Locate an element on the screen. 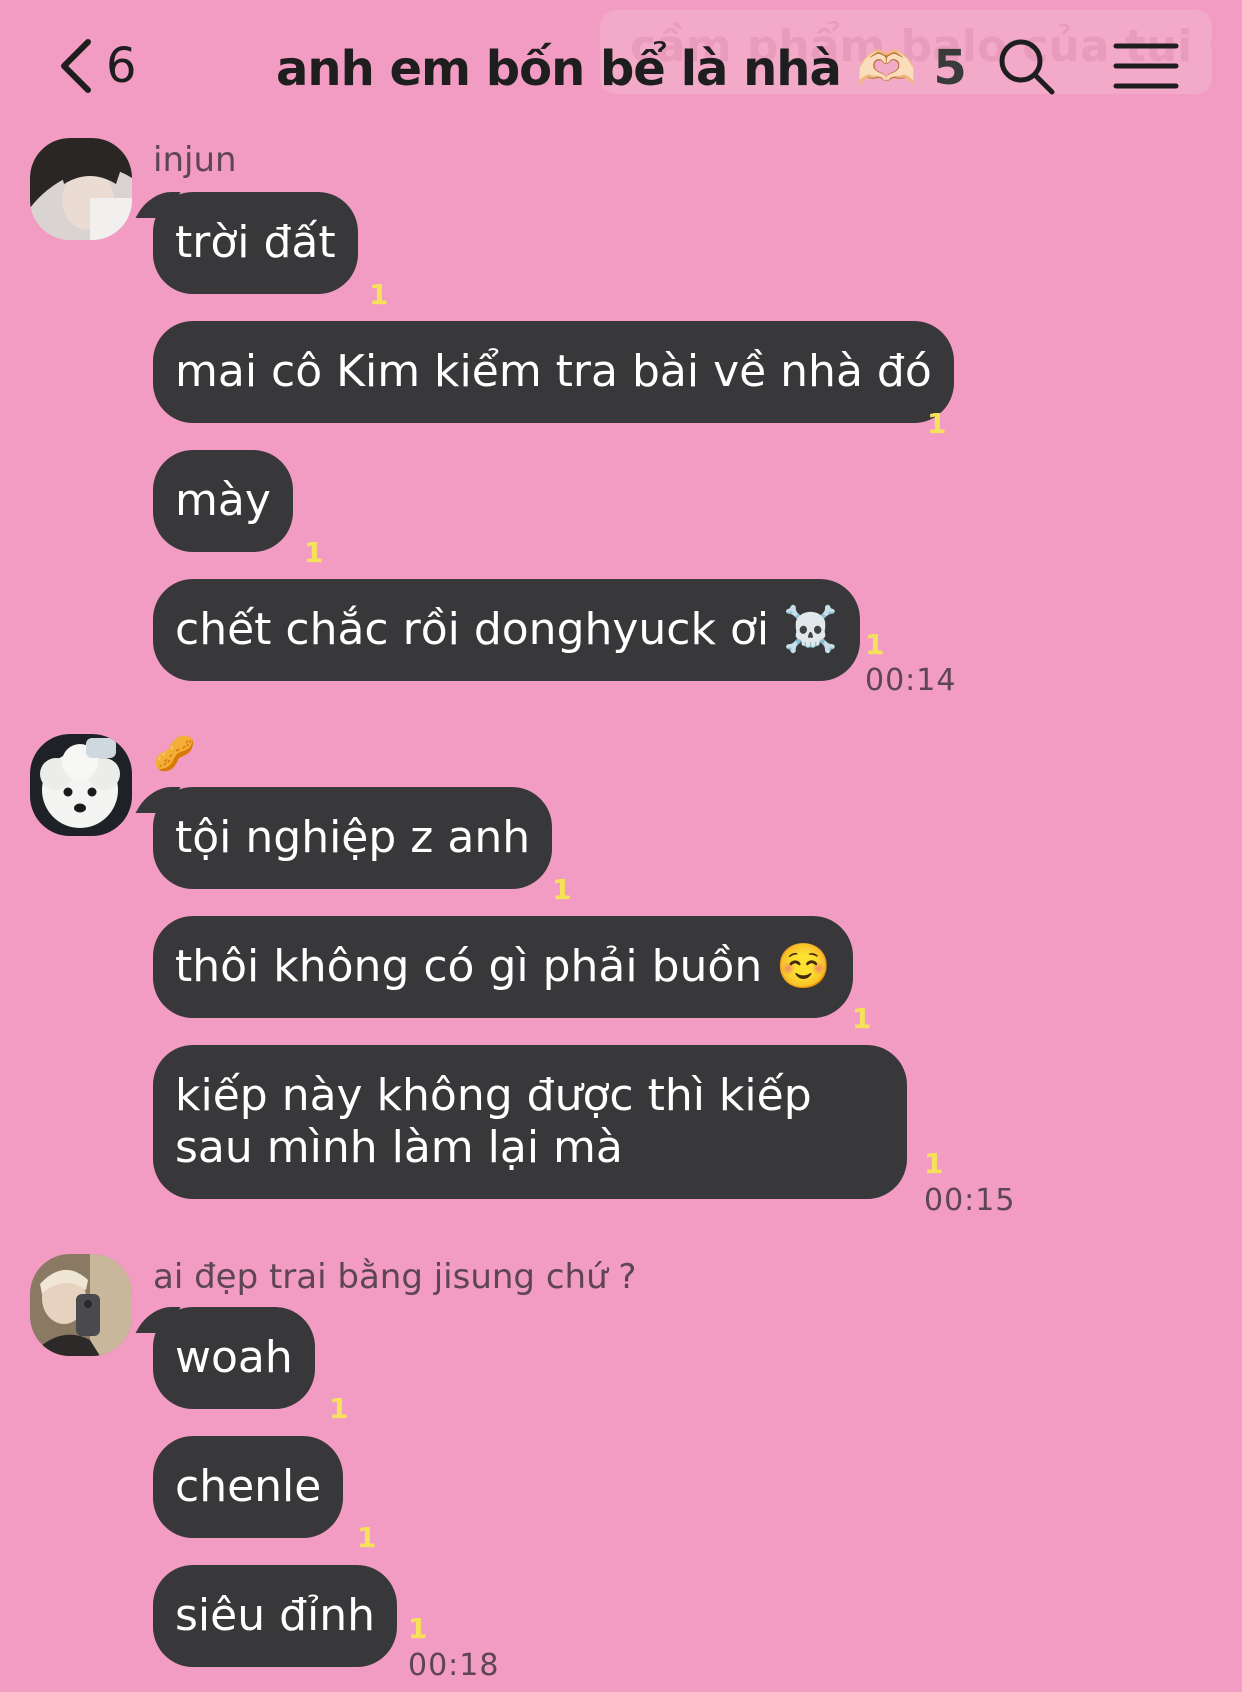 The image size is (1242, 1692). chevron-left-icon is located at coordinates (76, 66).